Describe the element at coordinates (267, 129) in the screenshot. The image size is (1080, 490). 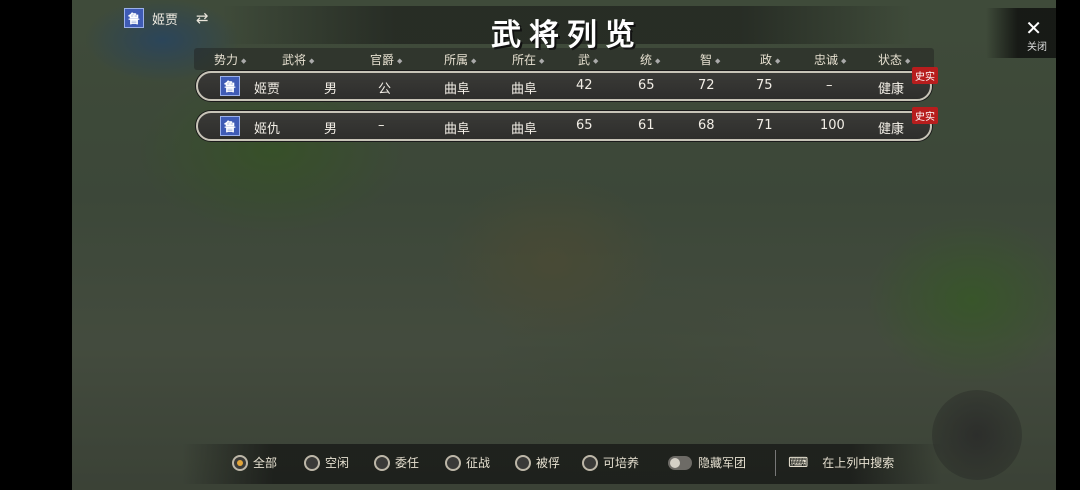
I see `general-name: 姬仇` at that location.